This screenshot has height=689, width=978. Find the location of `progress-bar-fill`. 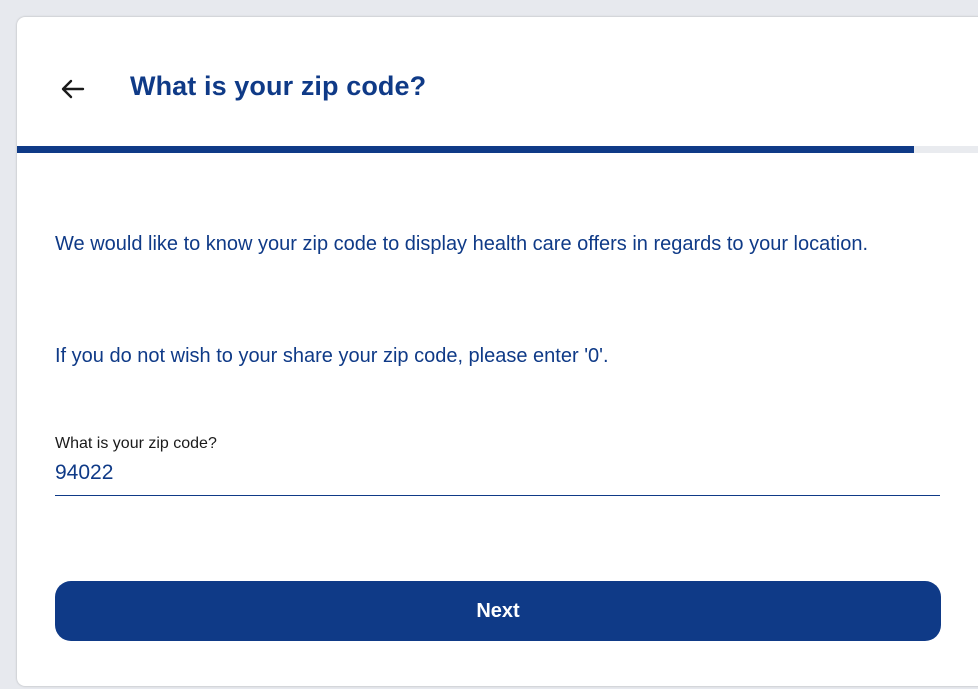

progress-bar-fill is located at coordinates (465, 149).